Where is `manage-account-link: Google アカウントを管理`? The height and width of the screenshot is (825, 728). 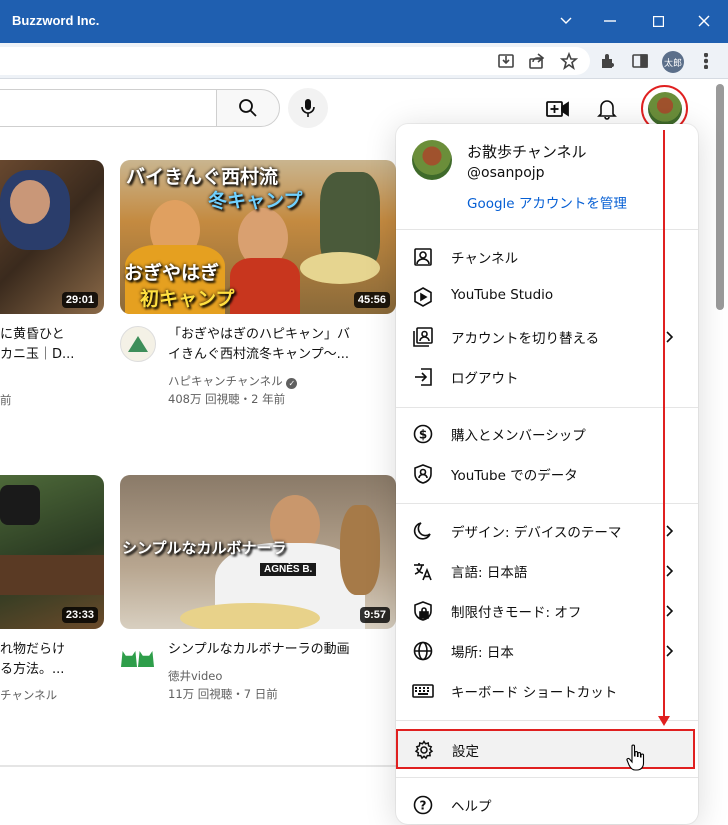 manage-account-link: Google アカウントを管理 is located at coordinates (547, 202).